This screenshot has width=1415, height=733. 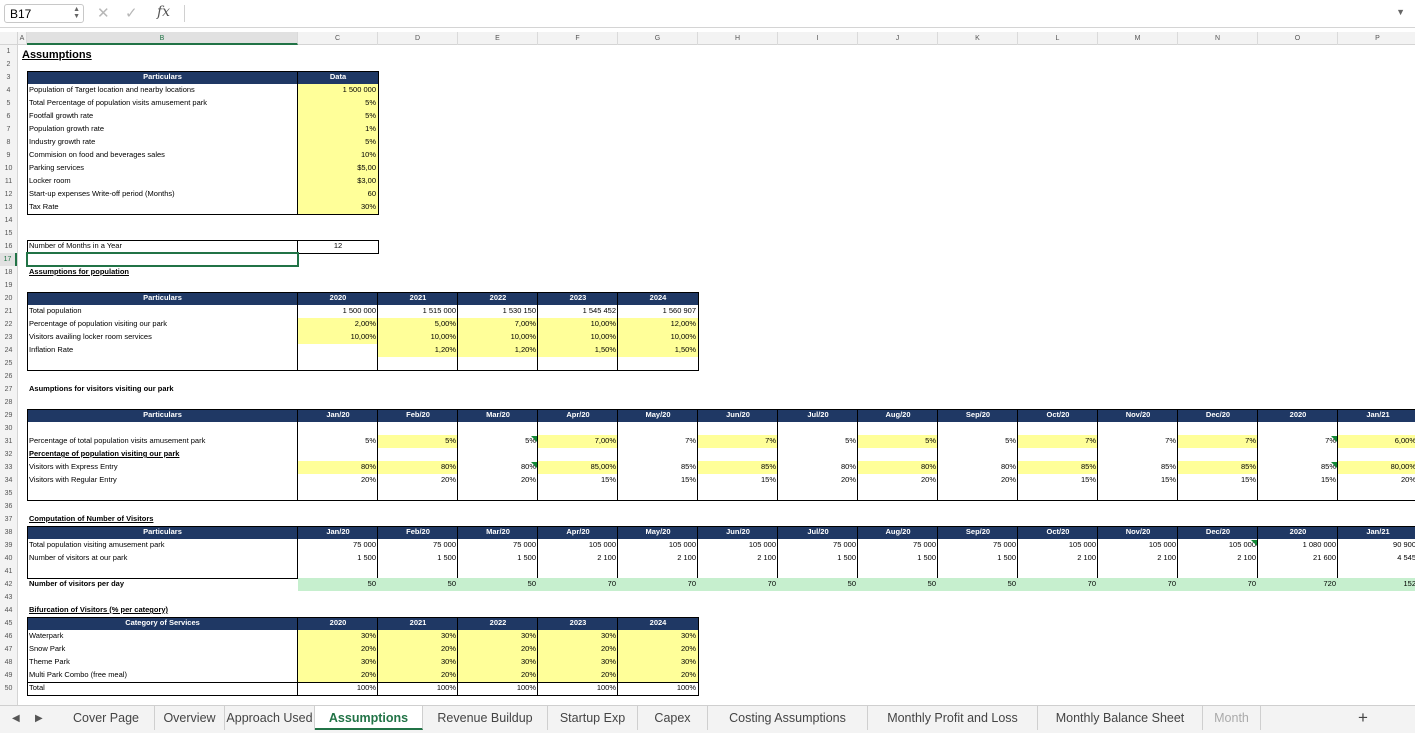 I want to click on column-header-n: N, so click(x=1218, y=38).